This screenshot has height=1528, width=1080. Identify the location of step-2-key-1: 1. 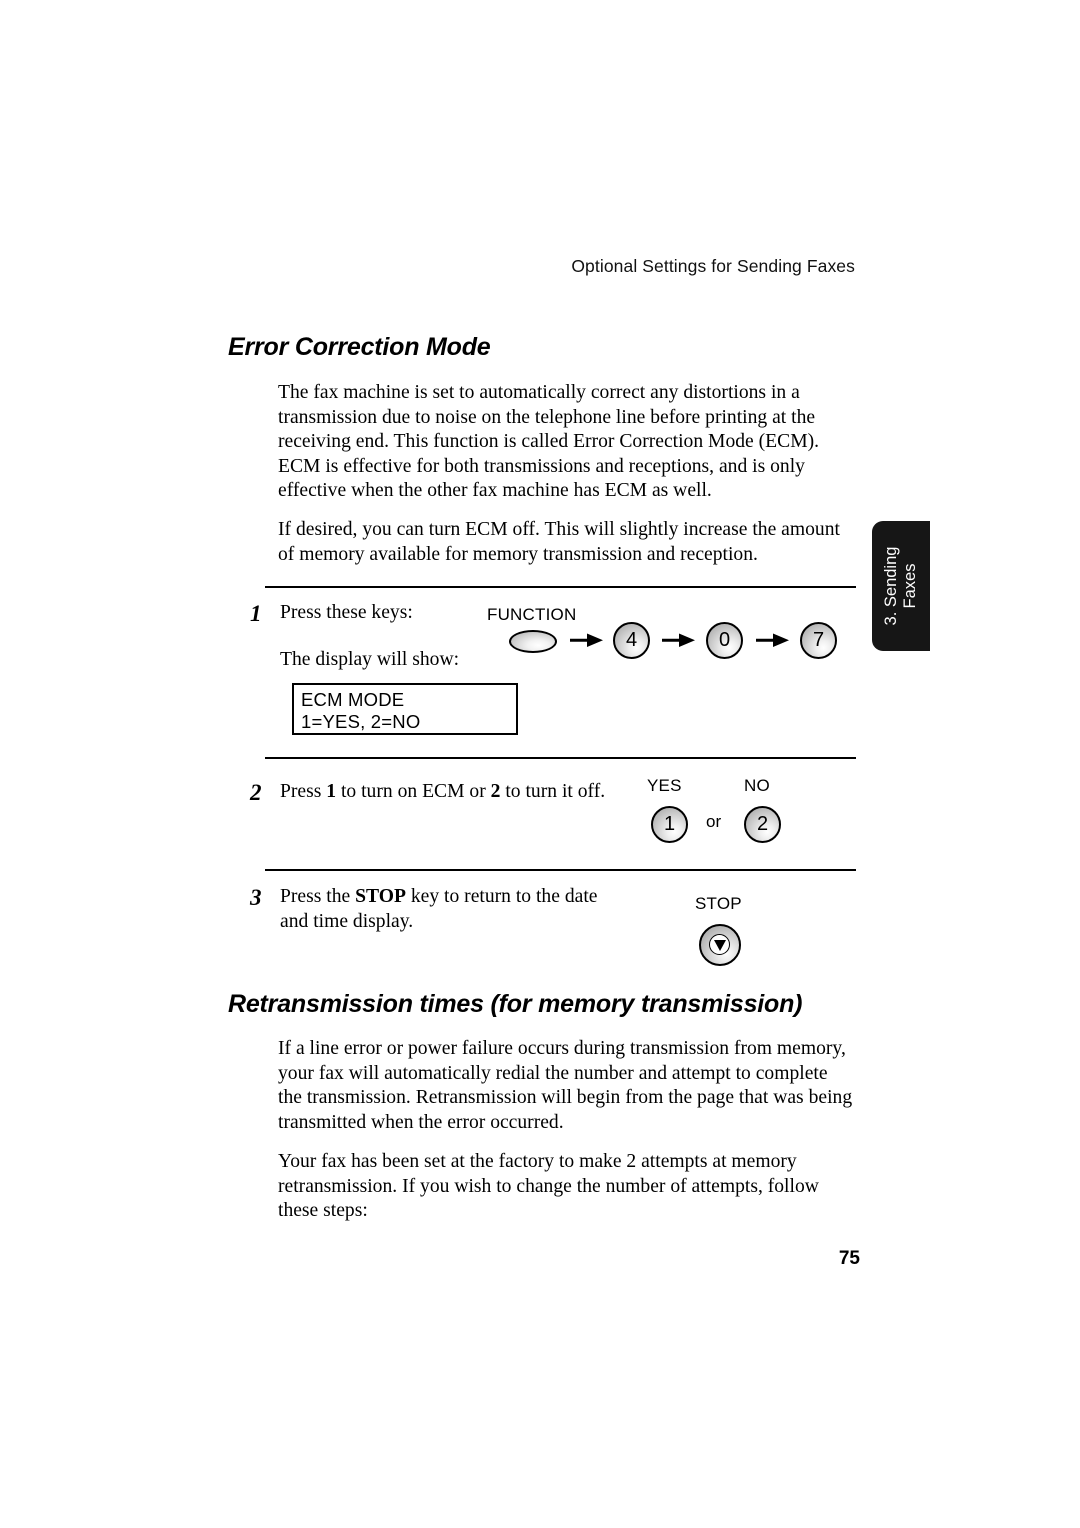
(331, 791).